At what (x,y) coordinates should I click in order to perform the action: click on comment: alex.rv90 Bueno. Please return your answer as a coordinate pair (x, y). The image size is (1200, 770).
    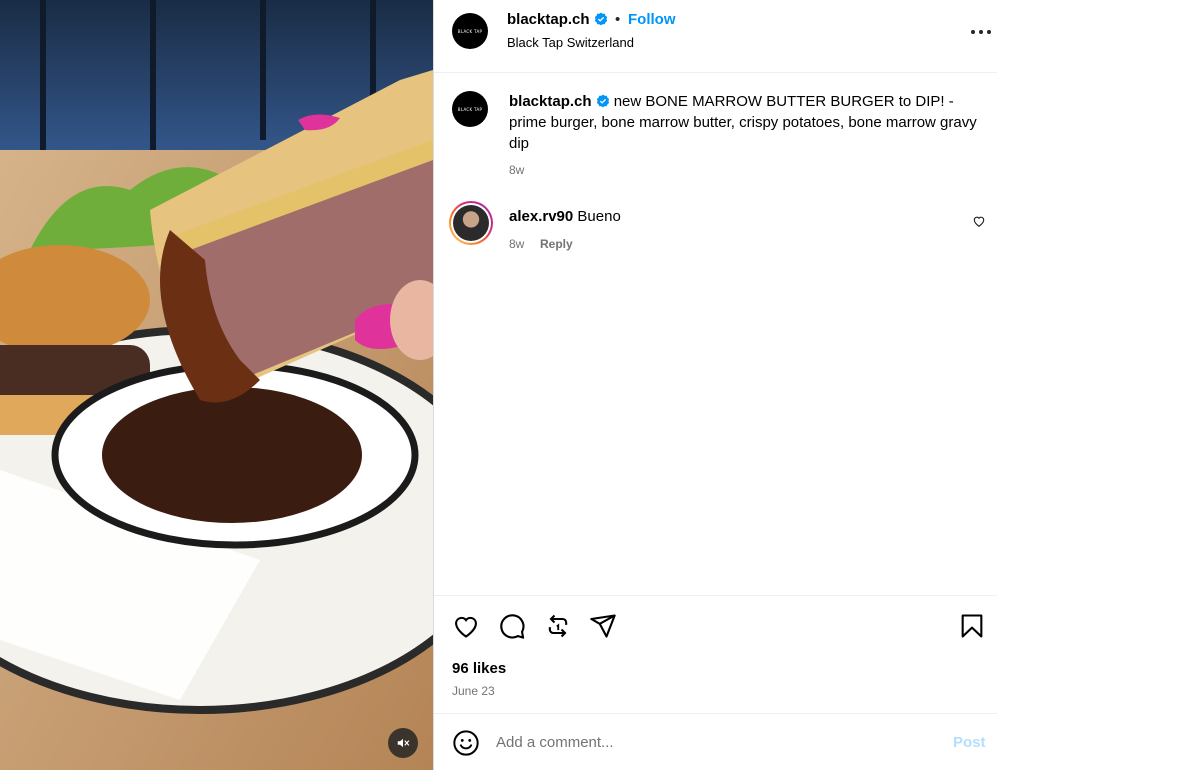
    Looking at the image, I should click on (565, 216).